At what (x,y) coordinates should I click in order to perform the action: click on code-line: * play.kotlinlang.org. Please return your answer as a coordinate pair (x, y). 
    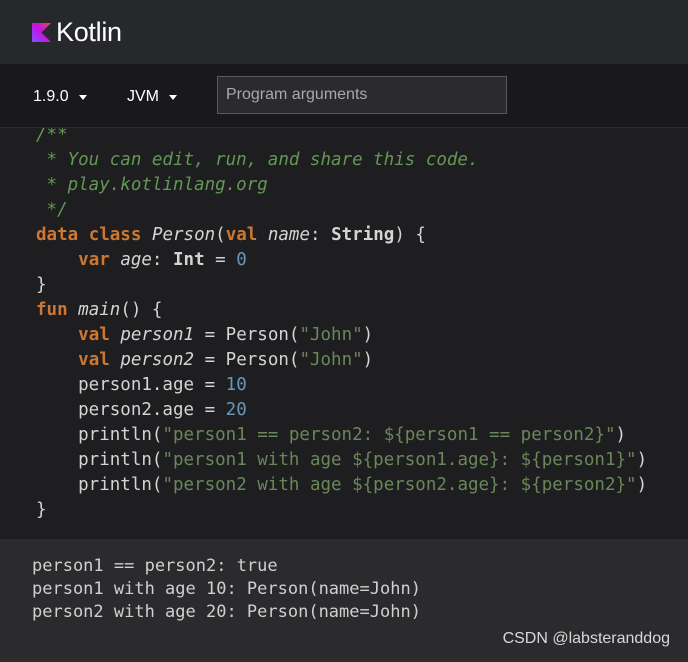
    Looking at the image, I should click on (152, 185).